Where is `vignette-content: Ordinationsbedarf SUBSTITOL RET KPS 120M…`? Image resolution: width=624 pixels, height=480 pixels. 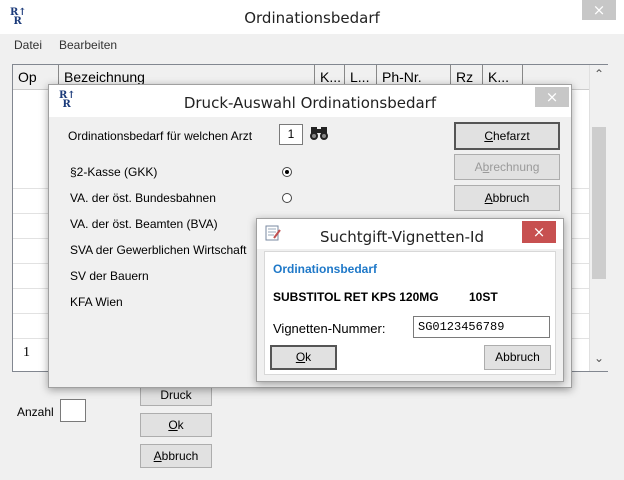 vignette-content: Ordinationsbedarf SUBSTITOL RET KPS 120M… is located at coordinates (410, 313).